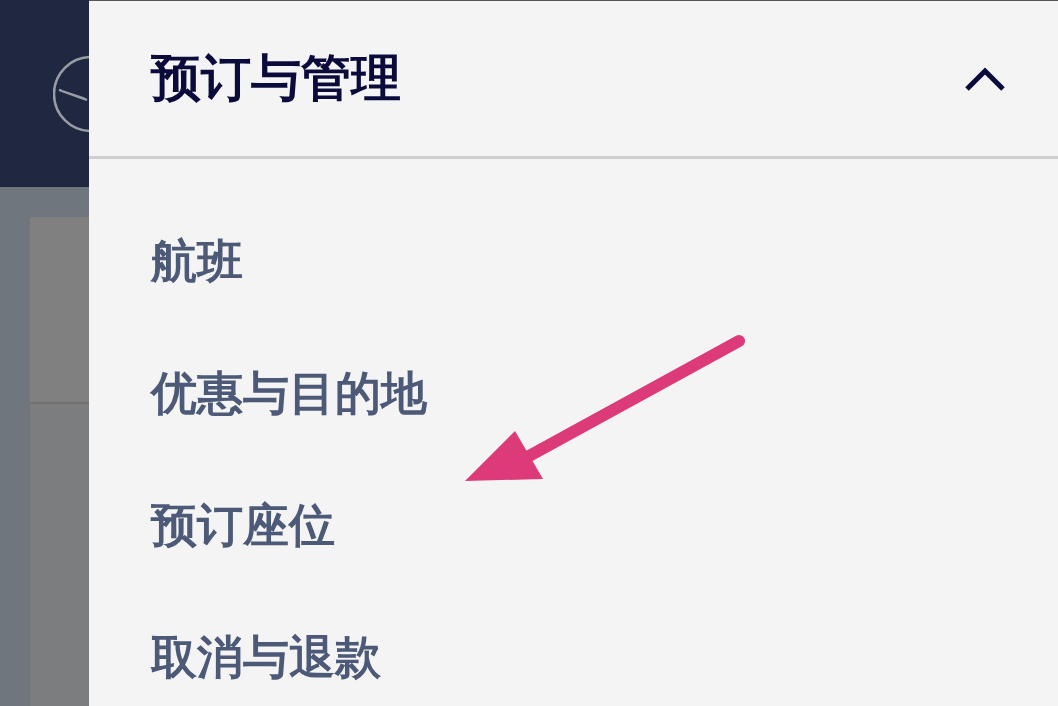  I want to click on collapse-icon, so click(985, 78).